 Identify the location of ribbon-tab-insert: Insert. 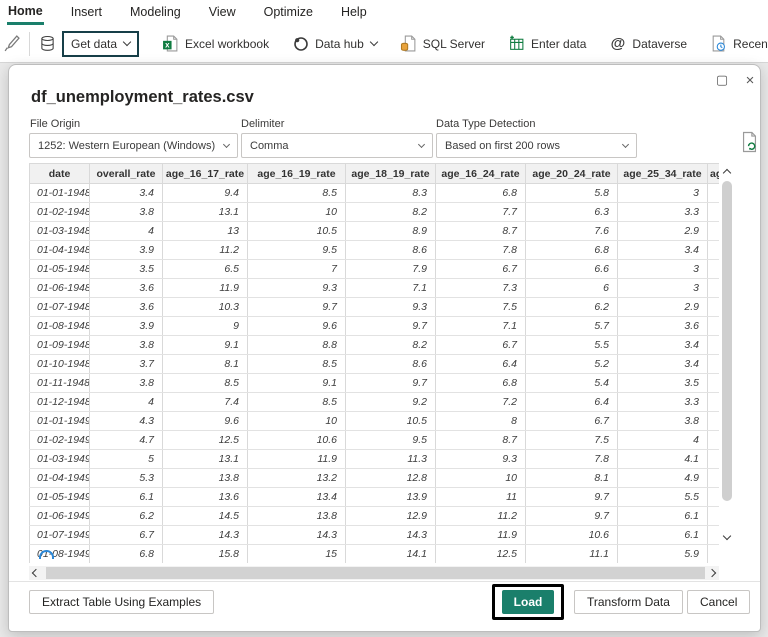
(86, 12).